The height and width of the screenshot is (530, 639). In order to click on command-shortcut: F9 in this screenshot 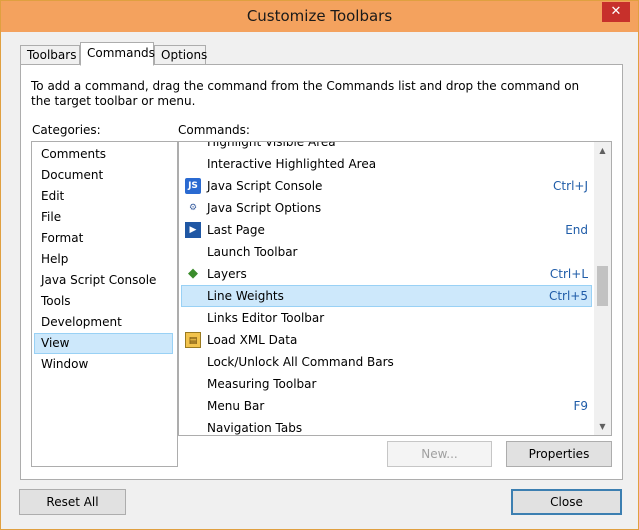, I will do `click(580, 406)`.